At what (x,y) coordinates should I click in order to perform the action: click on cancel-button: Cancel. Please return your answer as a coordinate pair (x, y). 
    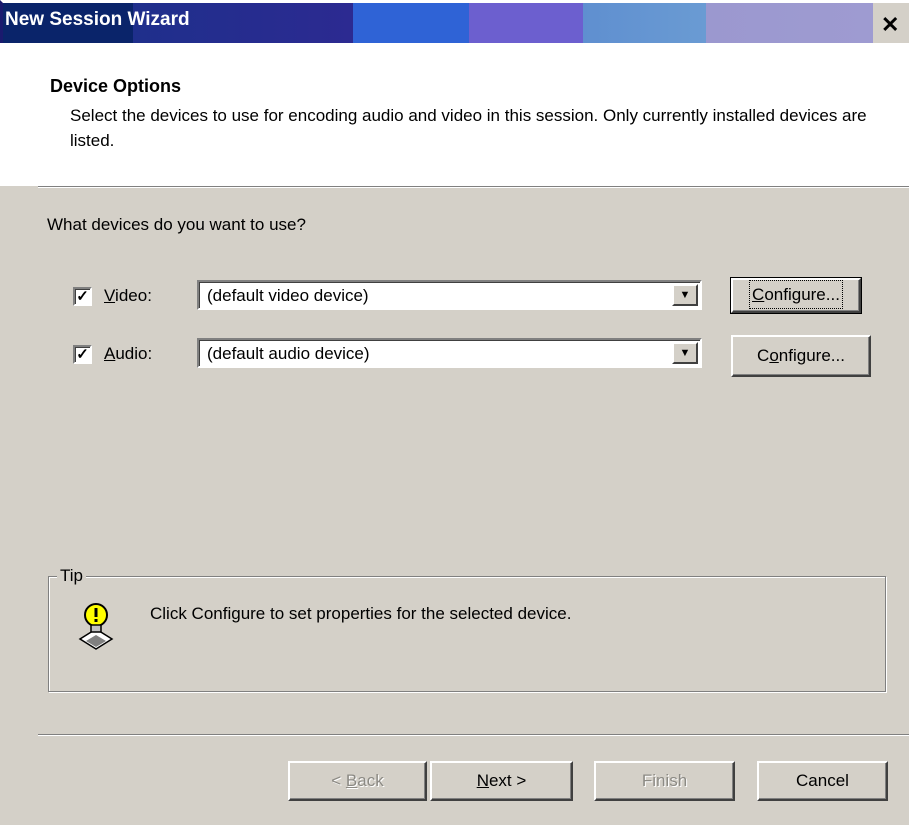
    Looking at the image, I should click on (822, 781).